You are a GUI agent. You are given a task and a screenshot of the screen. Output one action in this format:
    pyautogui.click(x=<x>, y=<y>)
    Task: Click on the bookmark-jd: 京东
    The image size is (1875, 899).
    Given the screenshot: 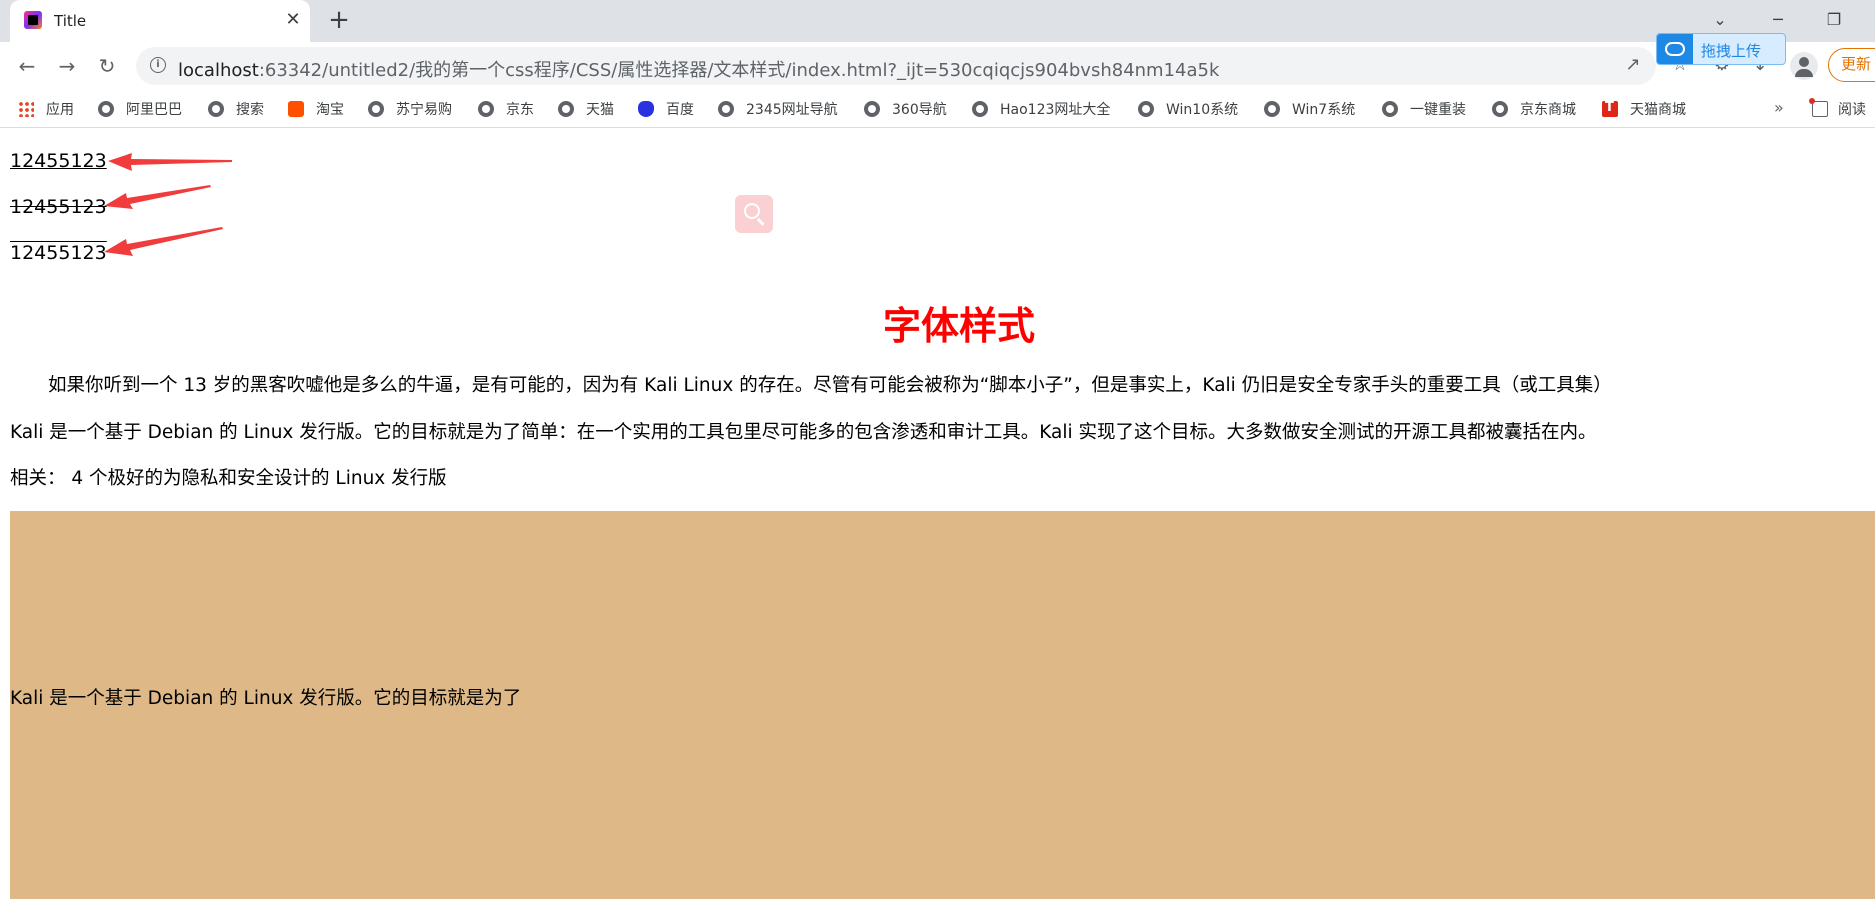 What is the action you would take?
    pyautogui.click(x=506, y=109)
    